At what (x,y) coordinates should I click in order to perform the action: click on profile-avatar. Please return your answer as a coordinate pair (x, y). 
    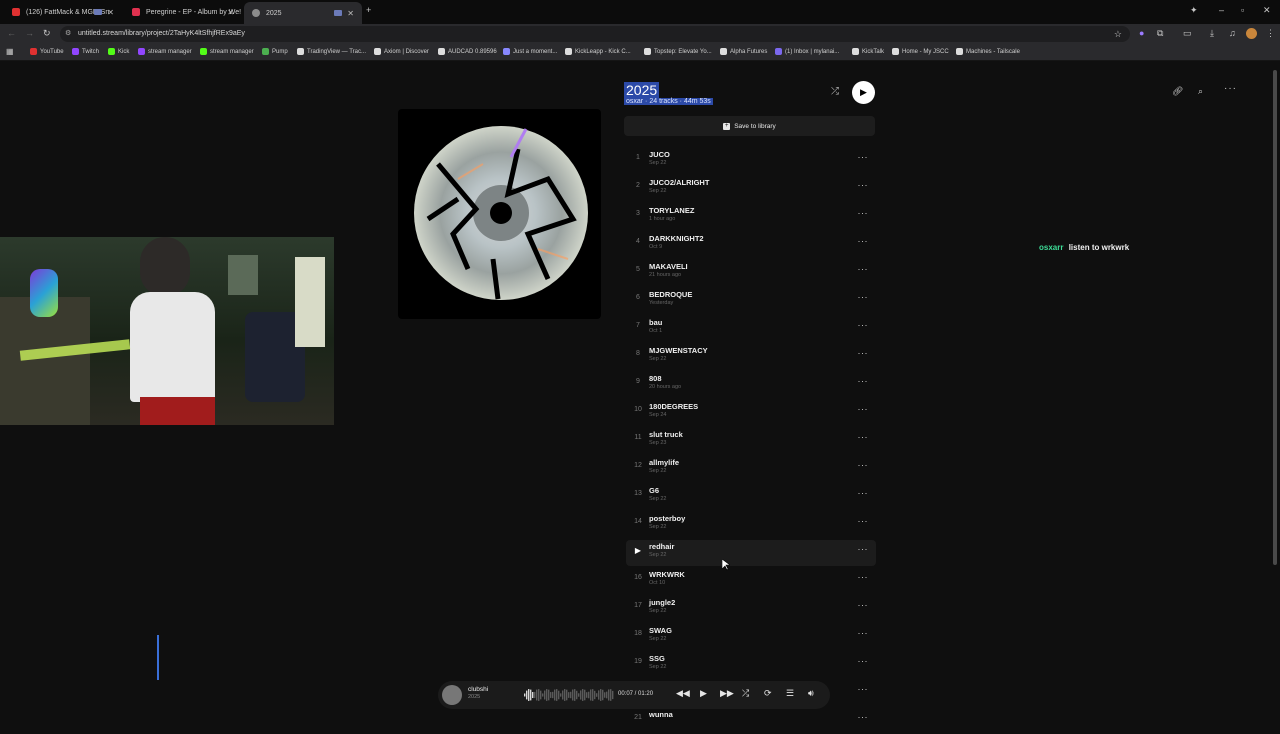
    Looking at the image, I should click on (1251, 33).